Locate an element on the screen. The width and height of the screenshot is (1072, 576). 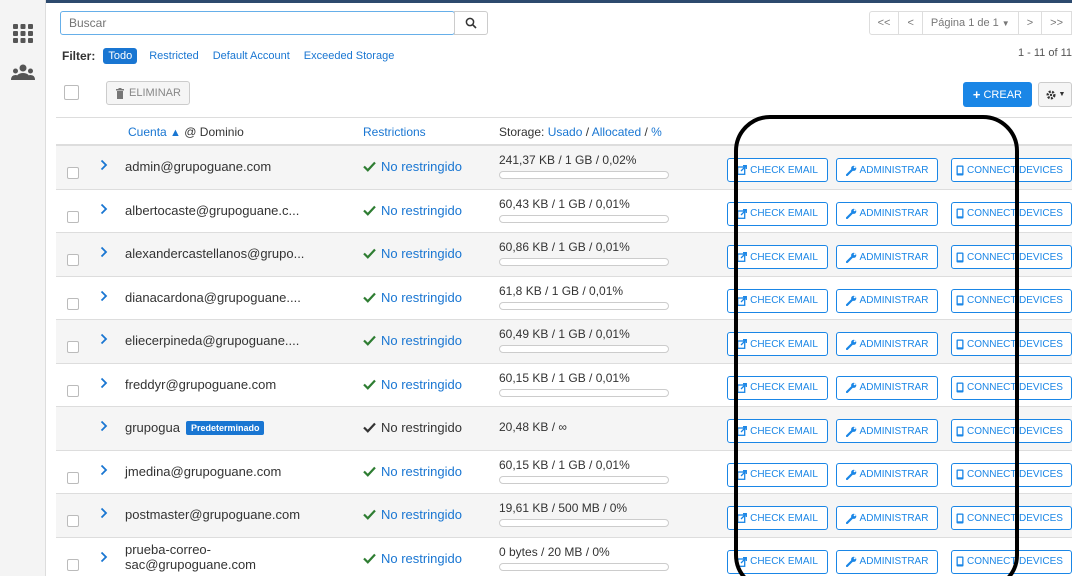
account-email: freddyr@grupoguane.com is located at coordinates (201, 384).